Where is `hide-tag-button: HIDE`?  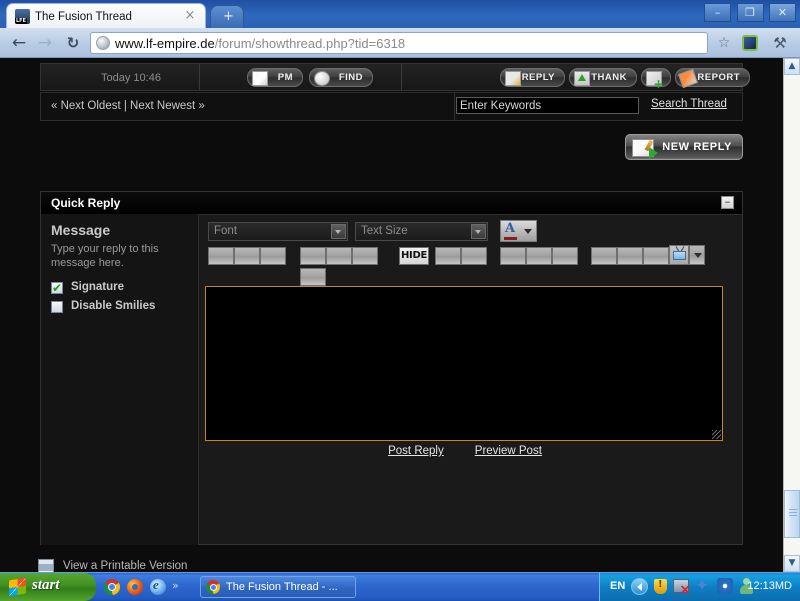
hide-tag-button: HIDE is located at coordinates (414, 256).